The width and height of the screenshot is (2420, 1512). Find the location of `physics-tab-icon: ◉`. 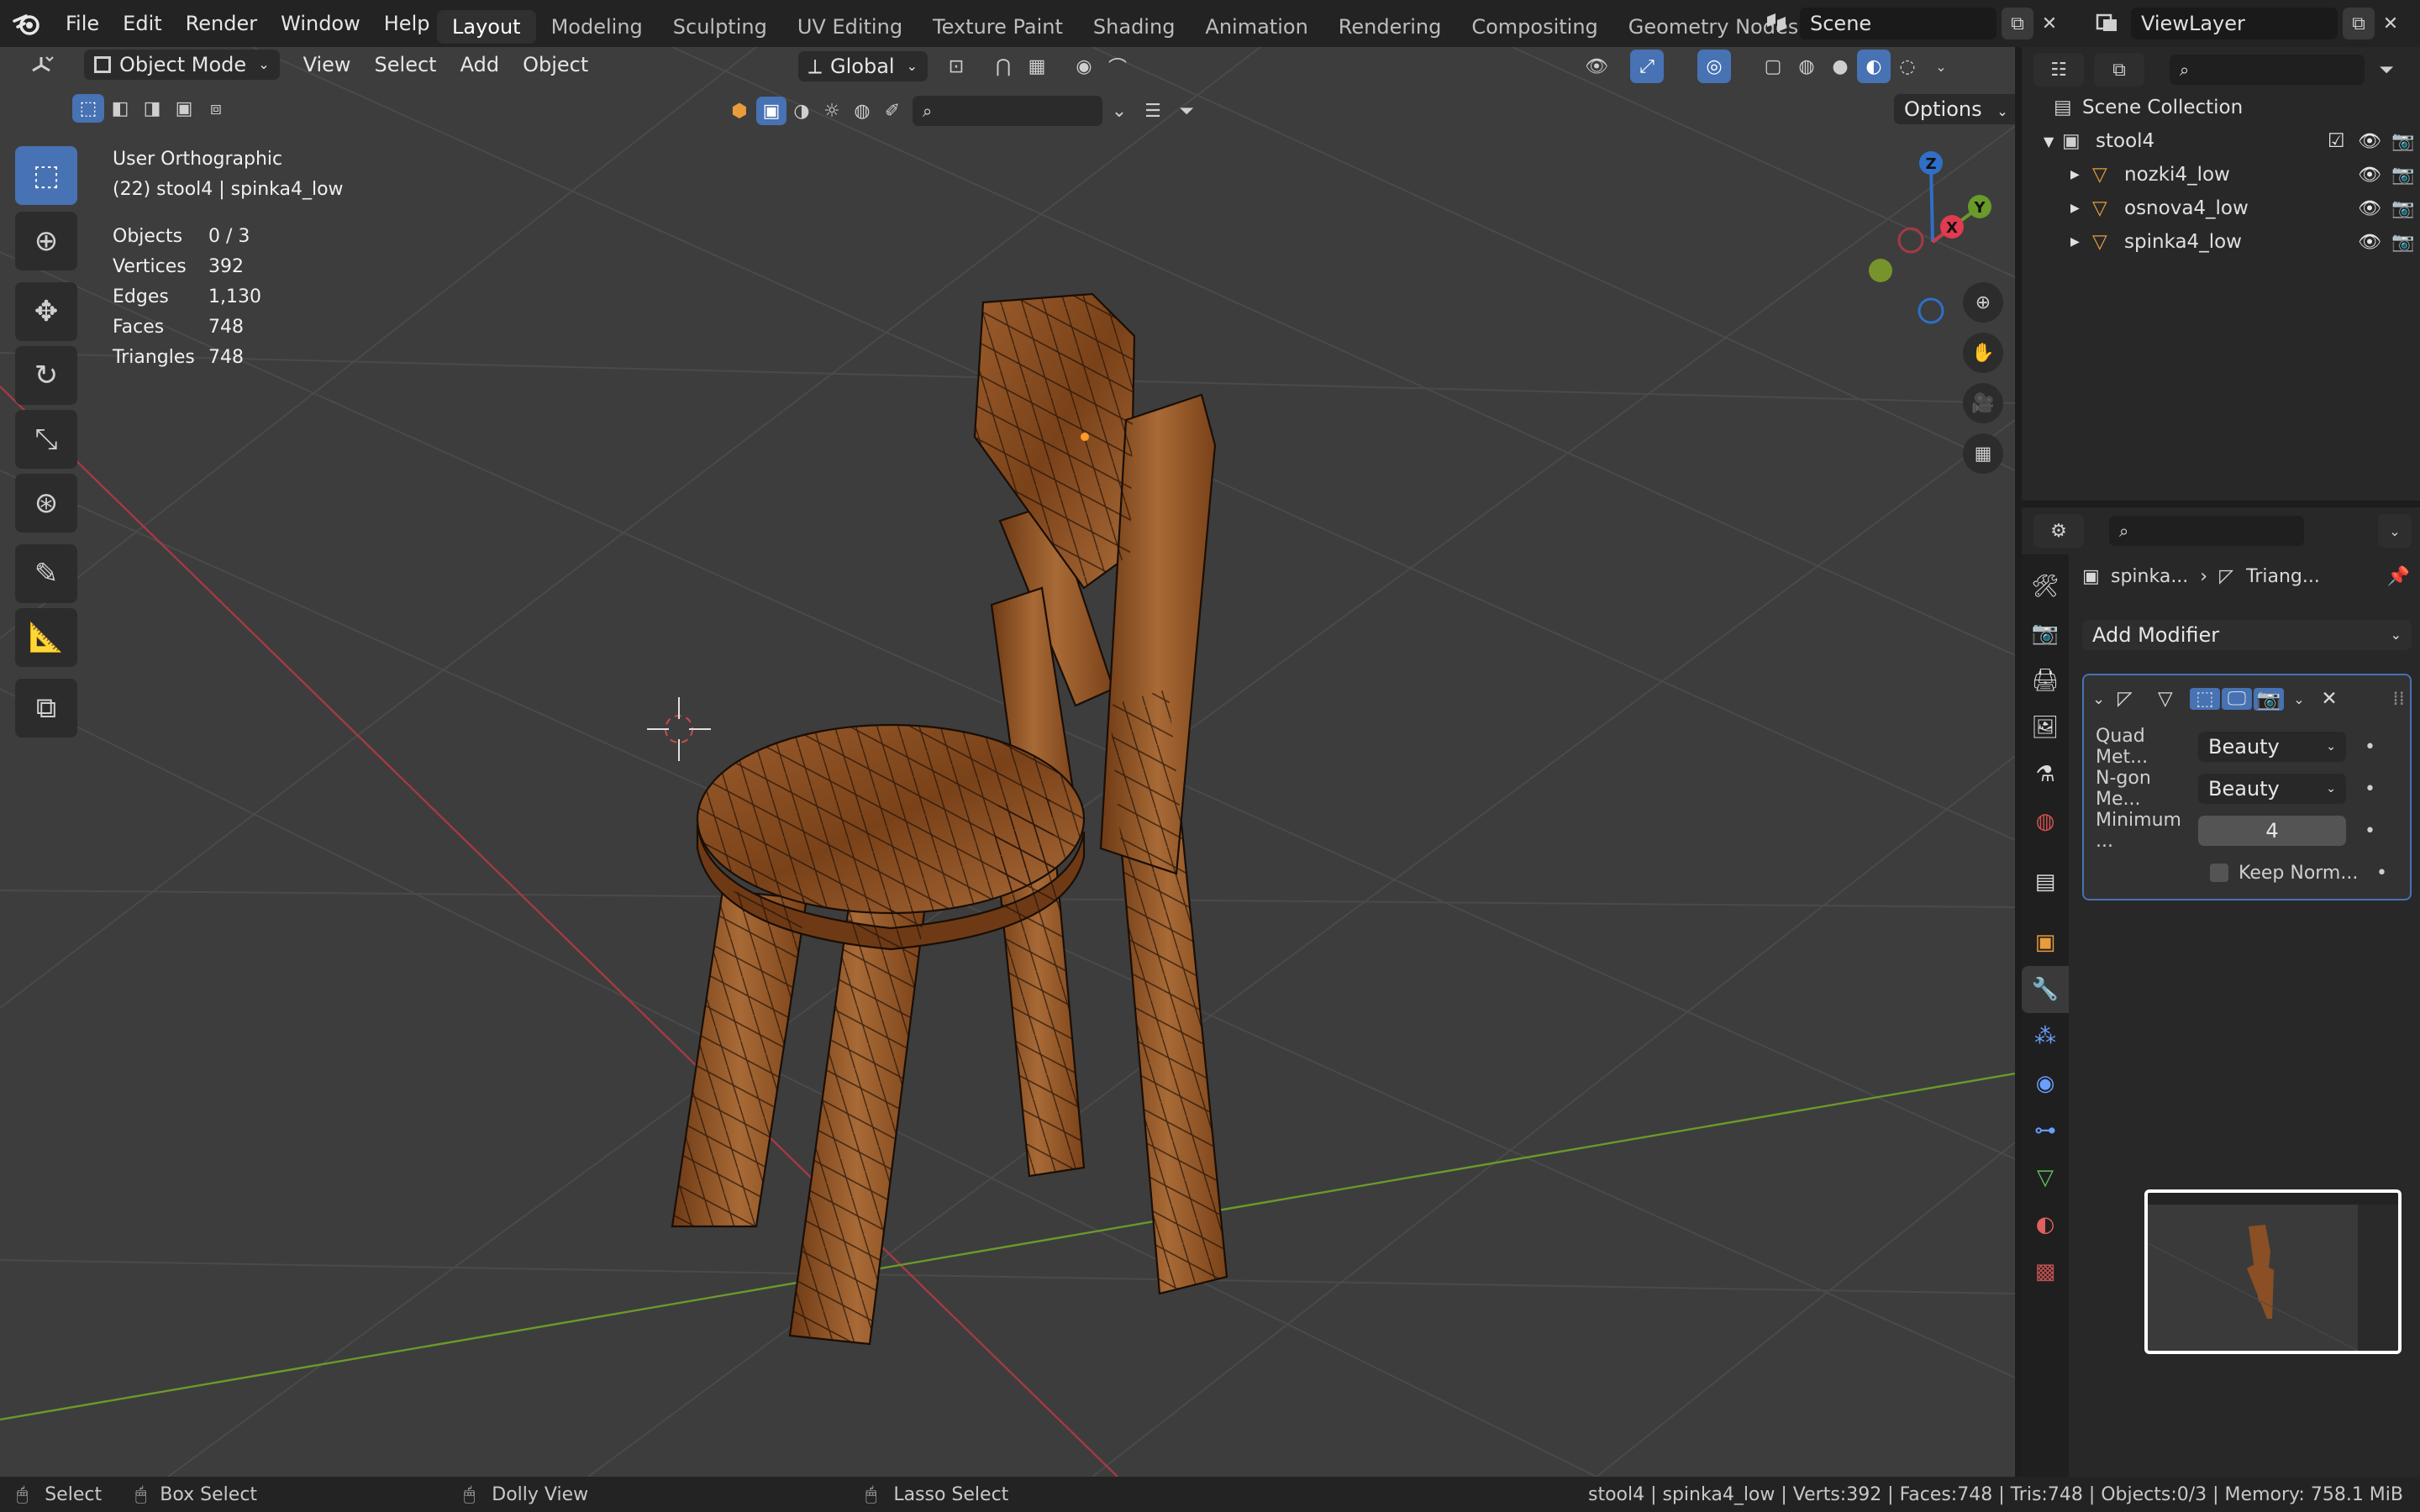

physics-tab-icon: ◉ is located at coordinates (2045, 1083).